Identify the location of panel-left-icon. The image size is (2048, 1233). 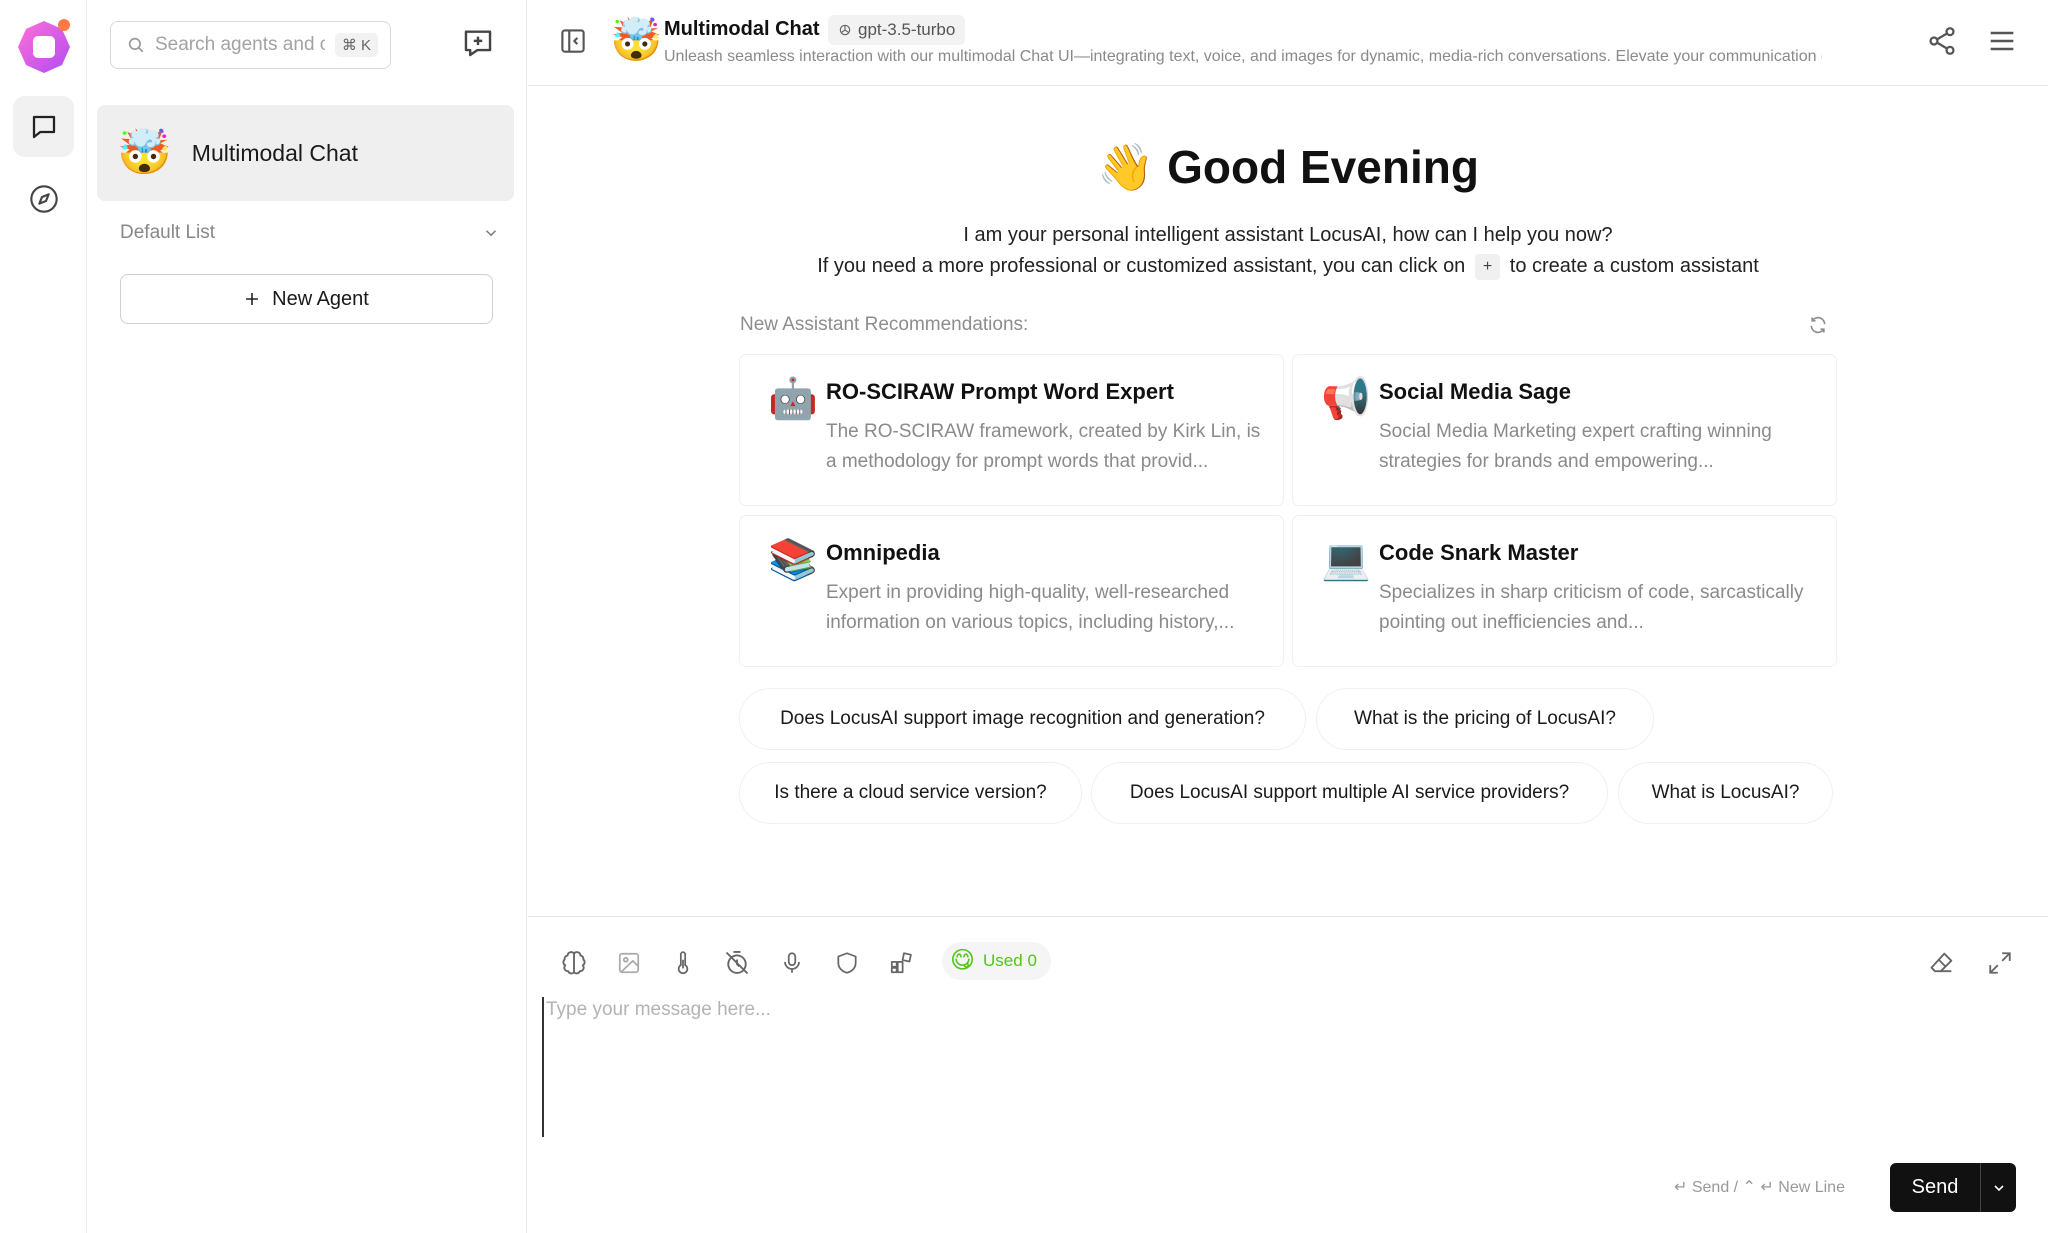
(573, 41).